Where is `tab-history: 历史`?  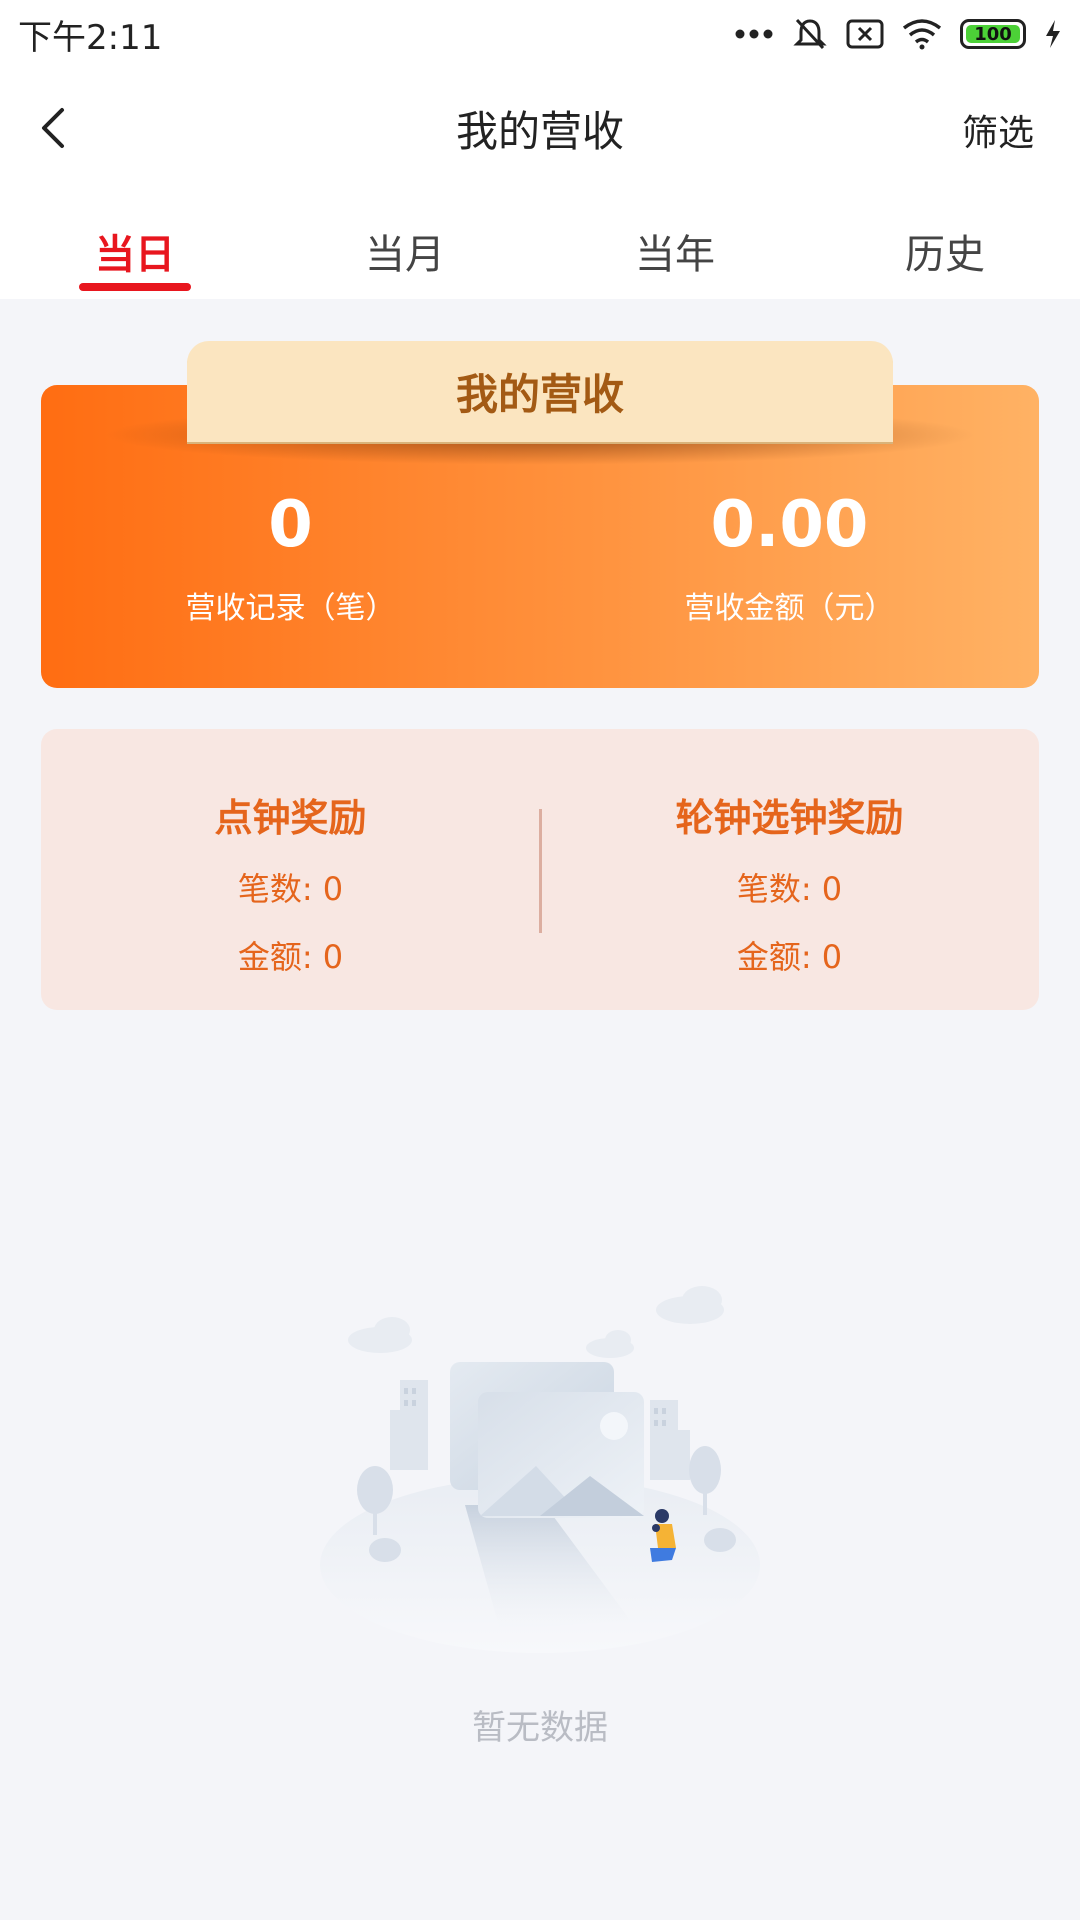
tab-history: 历史 is located at coordinates (945, 241).